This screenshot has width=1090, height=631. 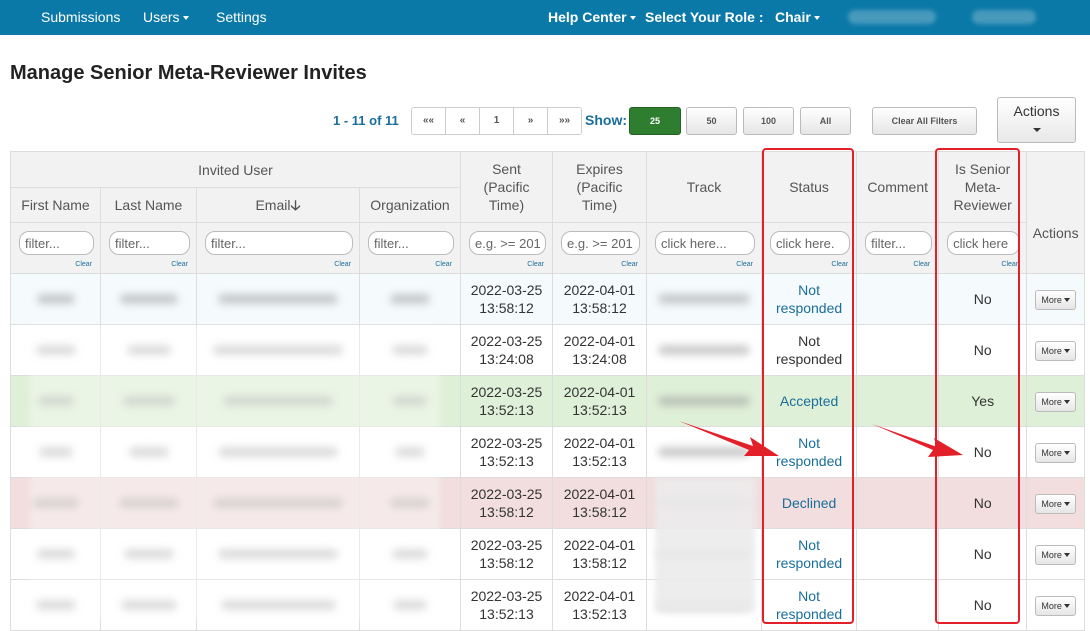 What do you see at coordinates (744, 264) in the screenshot?
I see `track-filter-clear: Clear` at bounding box center [744, 264].